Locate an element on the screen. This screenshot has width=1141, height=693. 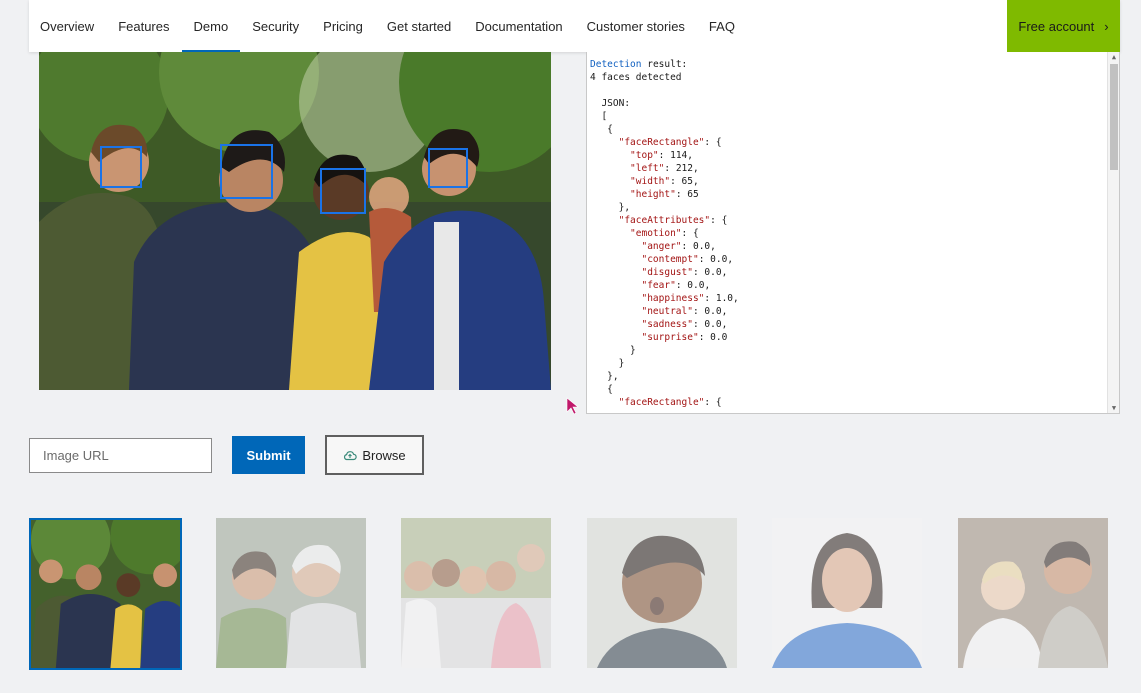
nav-item-pricing: Pricing is located at coordinates (343, 26).